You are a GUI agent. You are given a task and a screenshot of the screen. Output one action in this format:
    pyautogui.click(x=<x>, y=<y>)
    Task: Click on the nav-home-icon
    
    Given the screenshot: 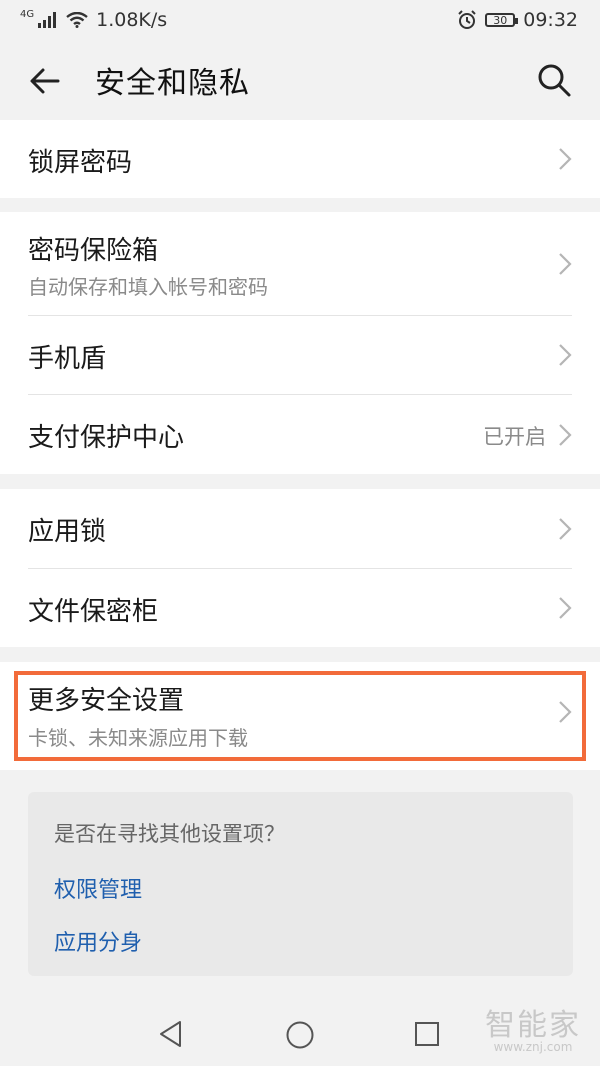 What is the action you would take?
    pyautogui.click(x=300, y=1035)
    